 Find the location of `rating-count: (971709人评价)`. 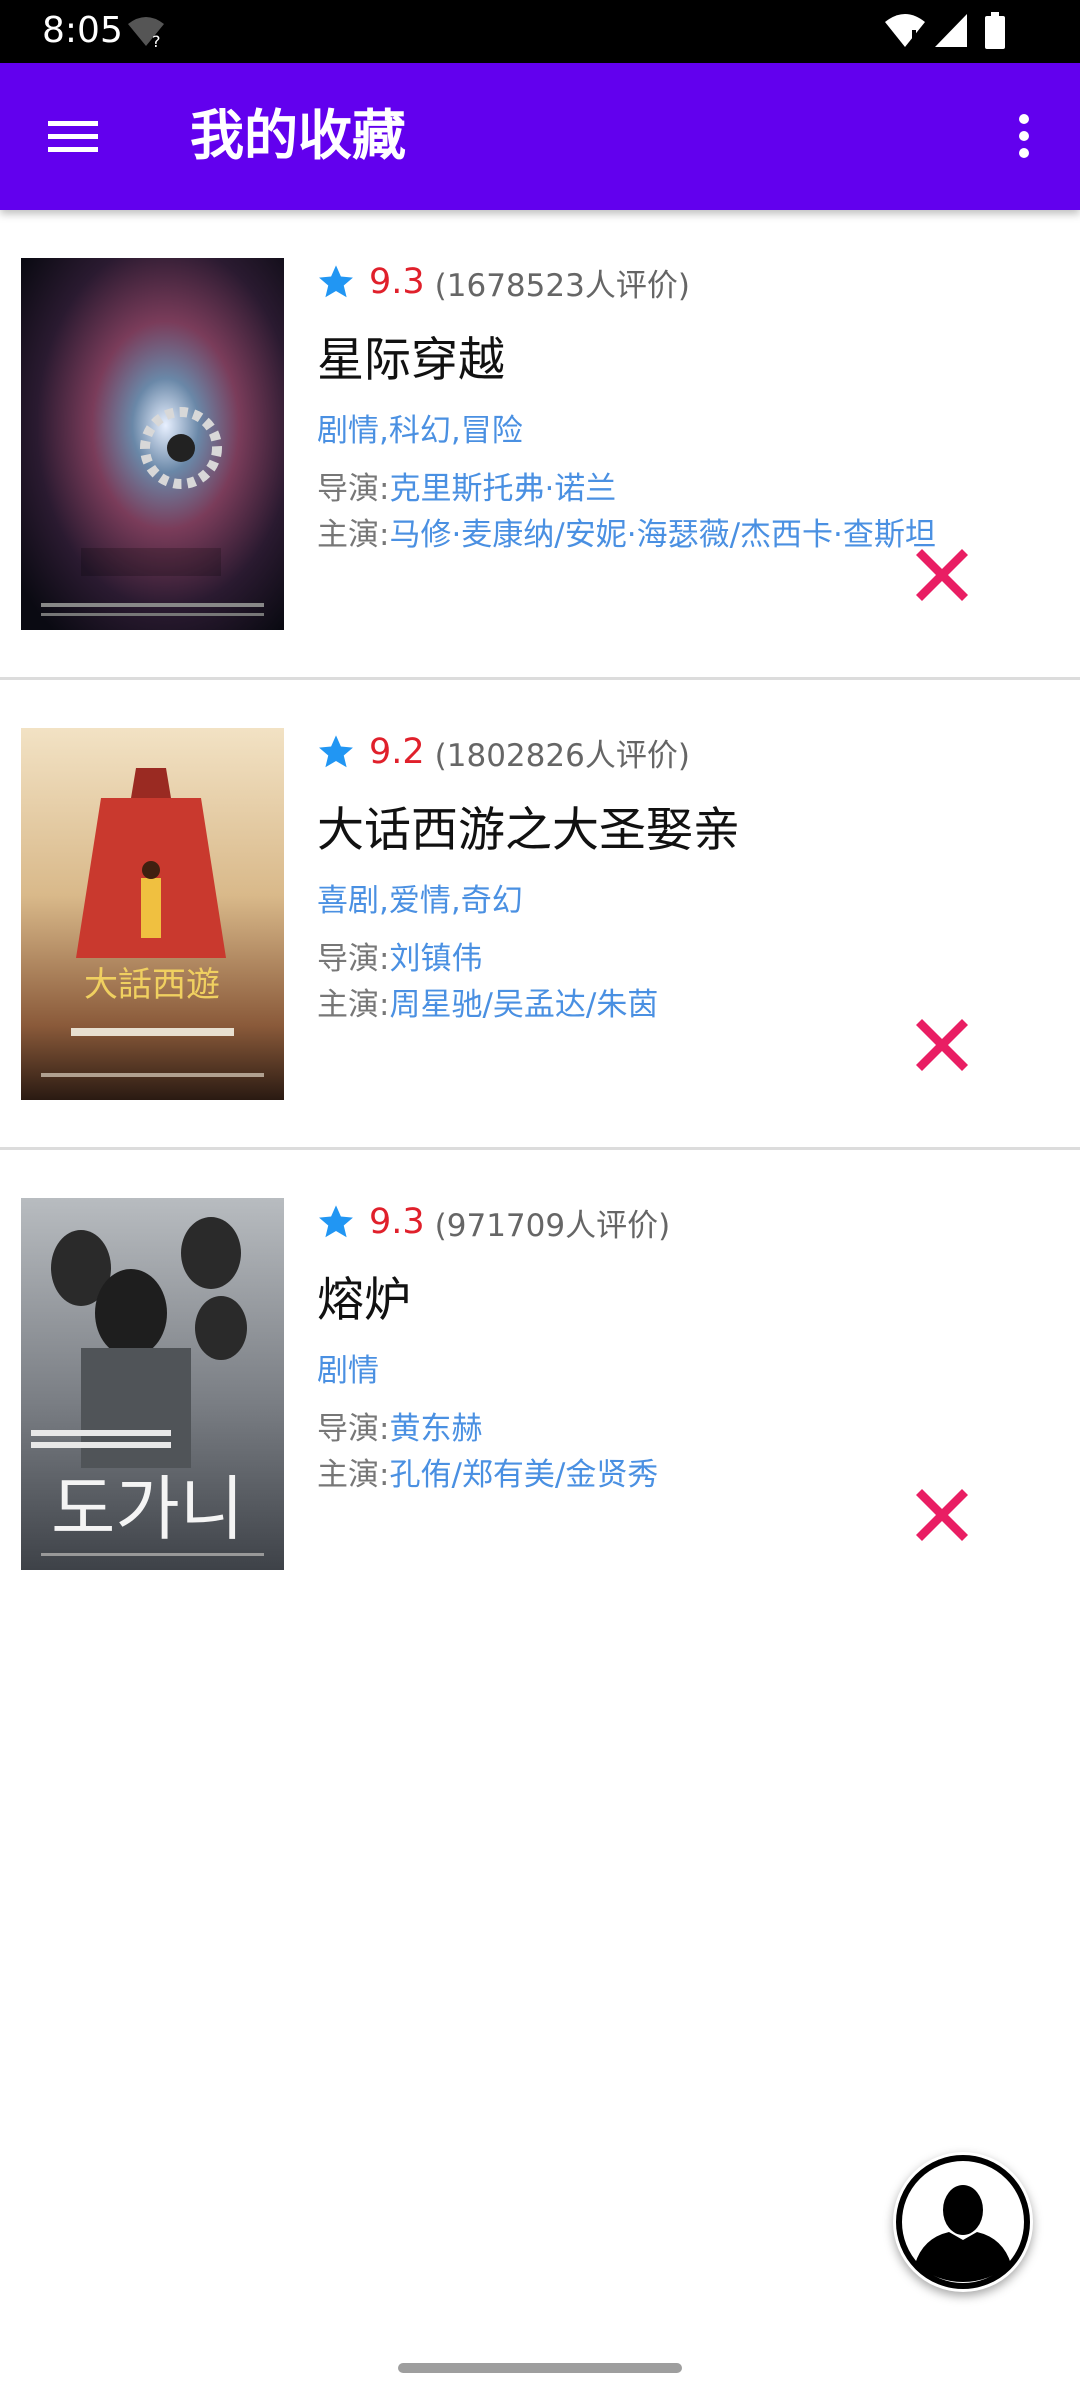

rating-count: (971709人评价) is located at coordinates (552, 1225).